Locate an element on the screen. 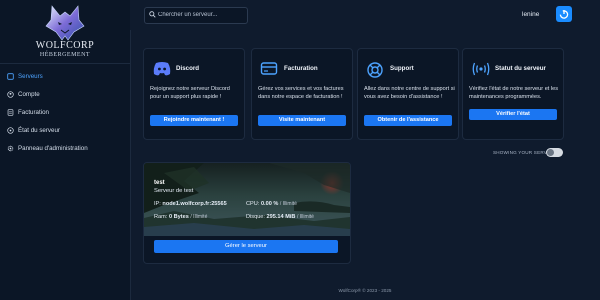 The width and height of the screenshot is (600, 300). cpu-label: CPU: is located at coordinates (253, 204).